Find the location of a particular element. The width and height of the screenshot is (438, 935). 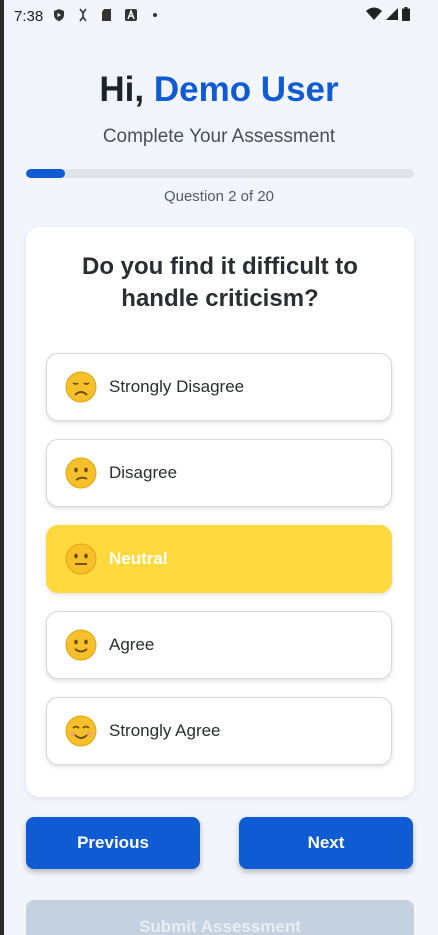

notification-icons is located at coordinates (107, 15).